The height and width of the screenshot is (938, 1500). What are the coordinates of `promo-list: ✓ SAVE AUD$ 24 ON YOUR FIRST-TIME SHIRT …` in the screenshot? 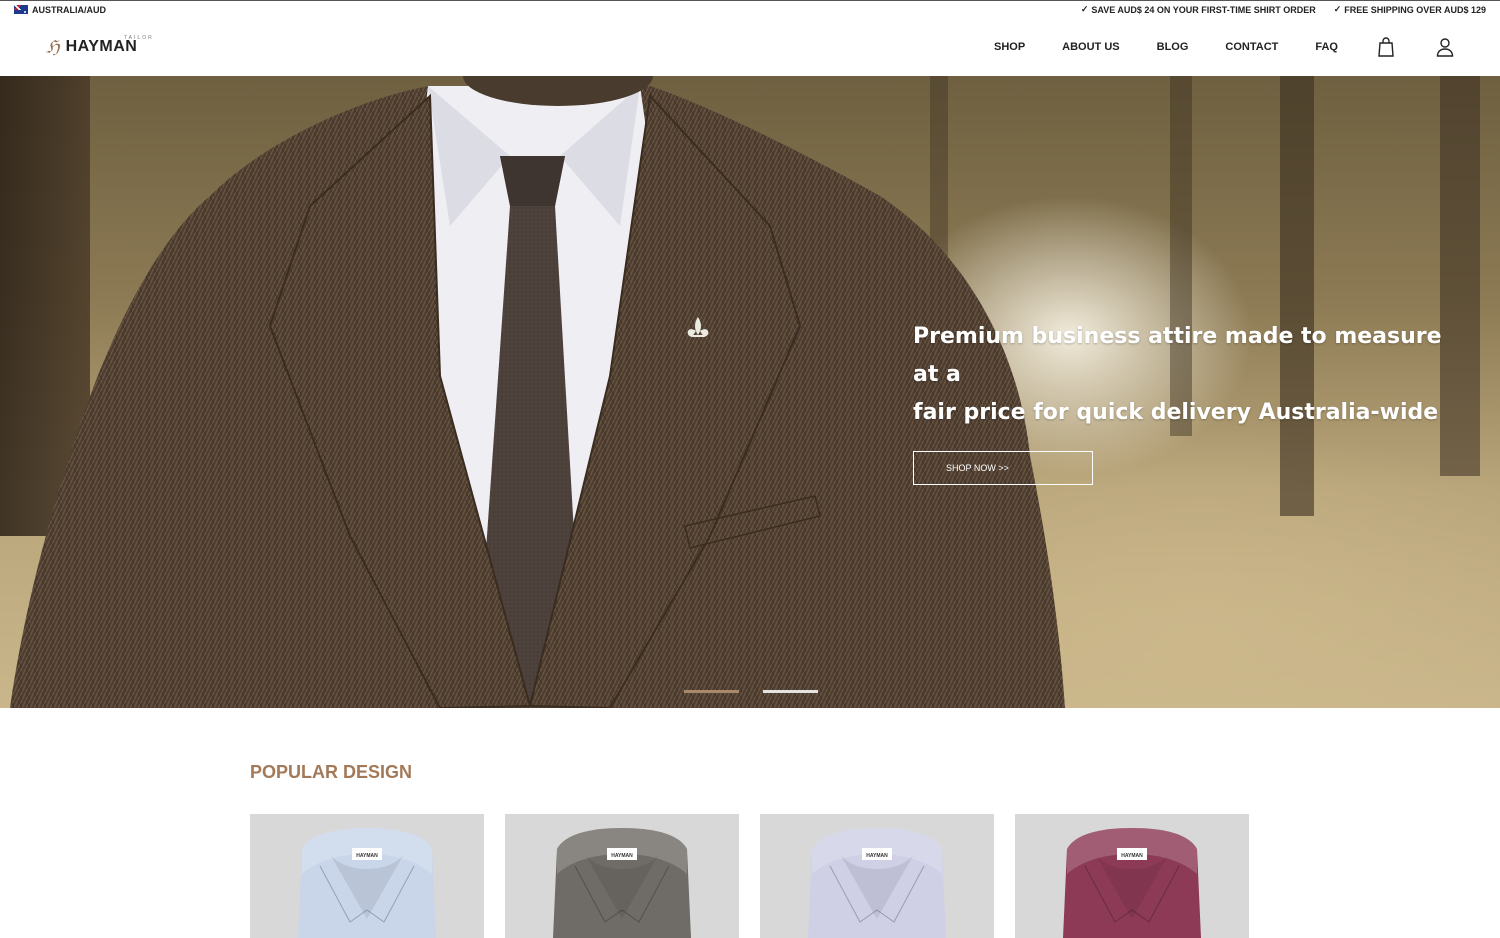 It's located at (1283, 9).